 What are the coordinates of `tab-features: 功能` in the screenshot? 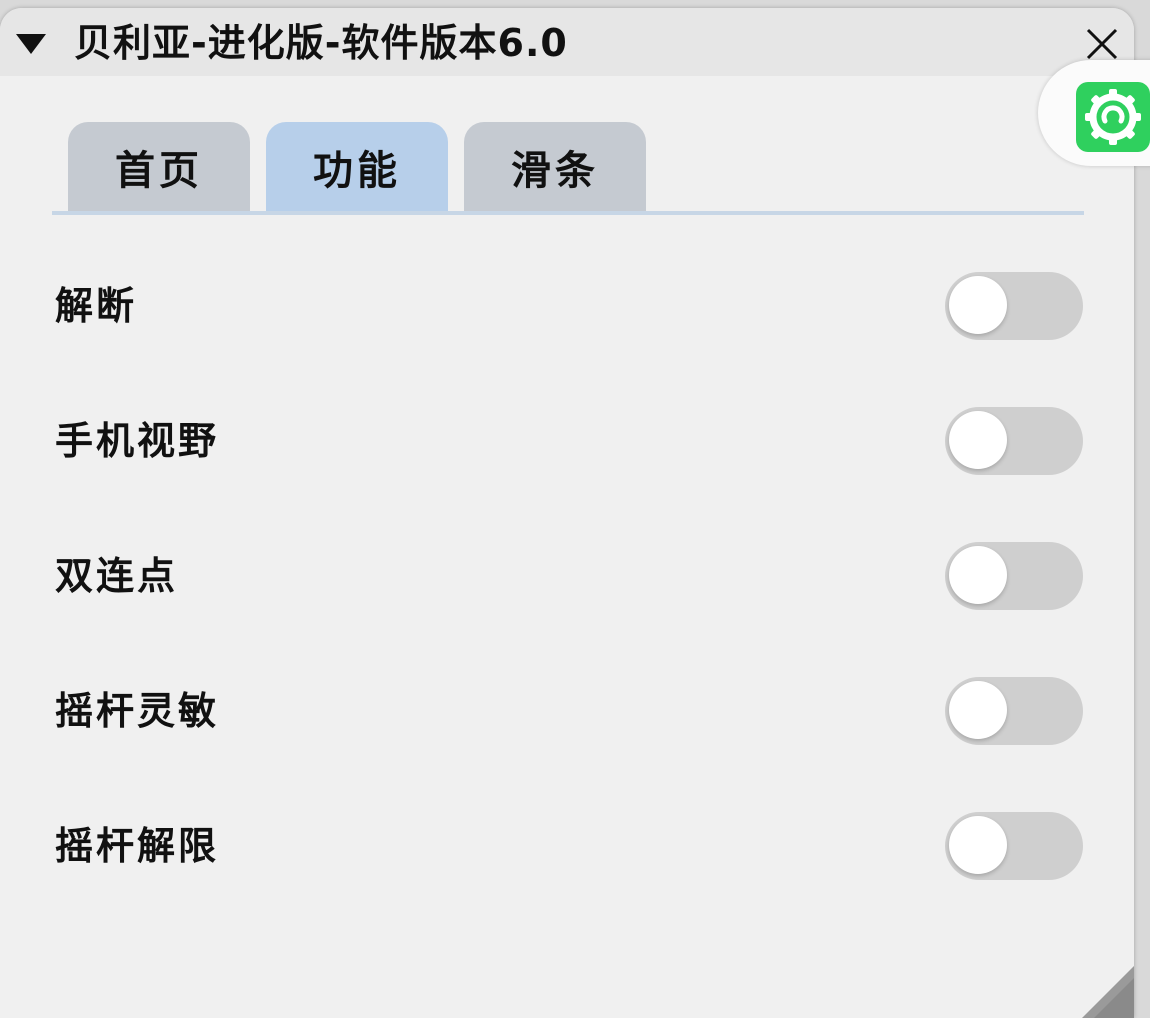 It's located at (357, 167).